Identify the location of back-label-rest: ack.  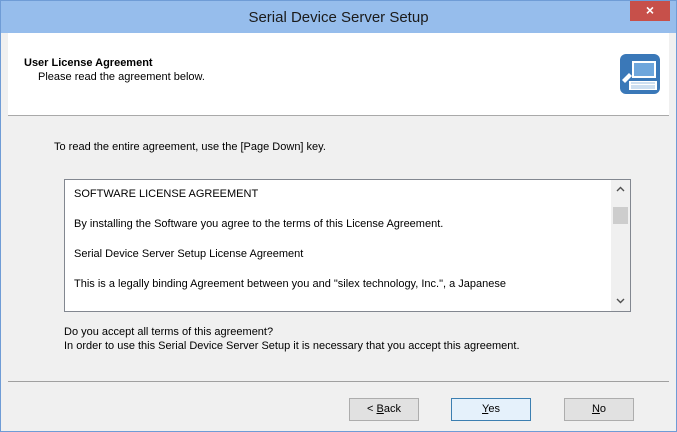
(392, 409).